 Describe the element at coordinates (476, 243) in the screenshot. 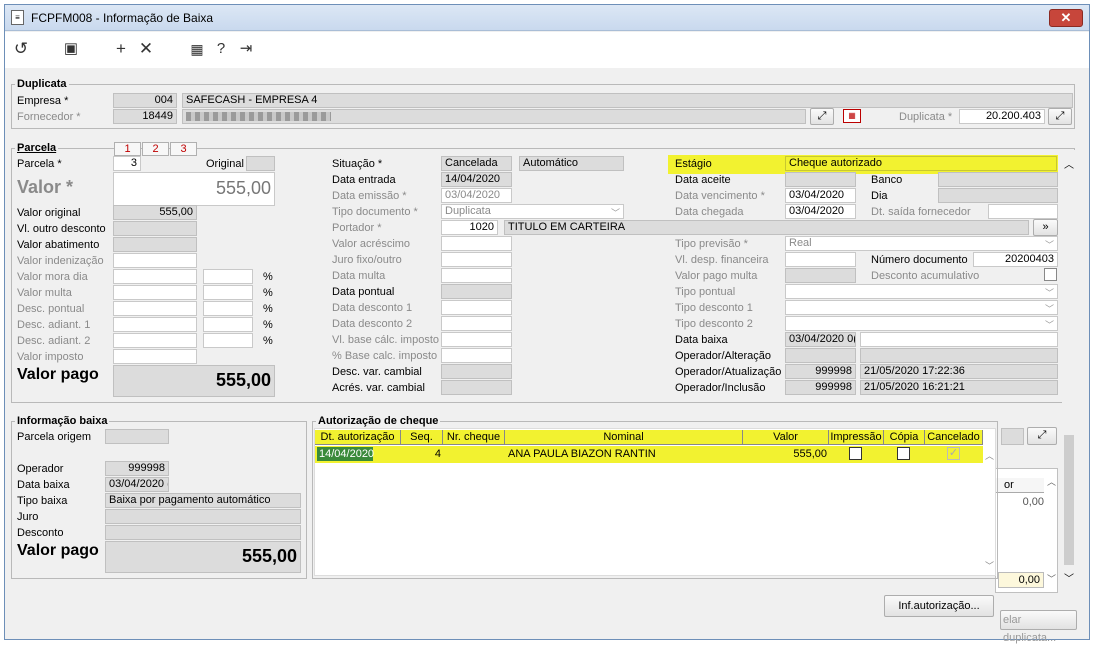

I see `valor-acrescimo-value` at that location.